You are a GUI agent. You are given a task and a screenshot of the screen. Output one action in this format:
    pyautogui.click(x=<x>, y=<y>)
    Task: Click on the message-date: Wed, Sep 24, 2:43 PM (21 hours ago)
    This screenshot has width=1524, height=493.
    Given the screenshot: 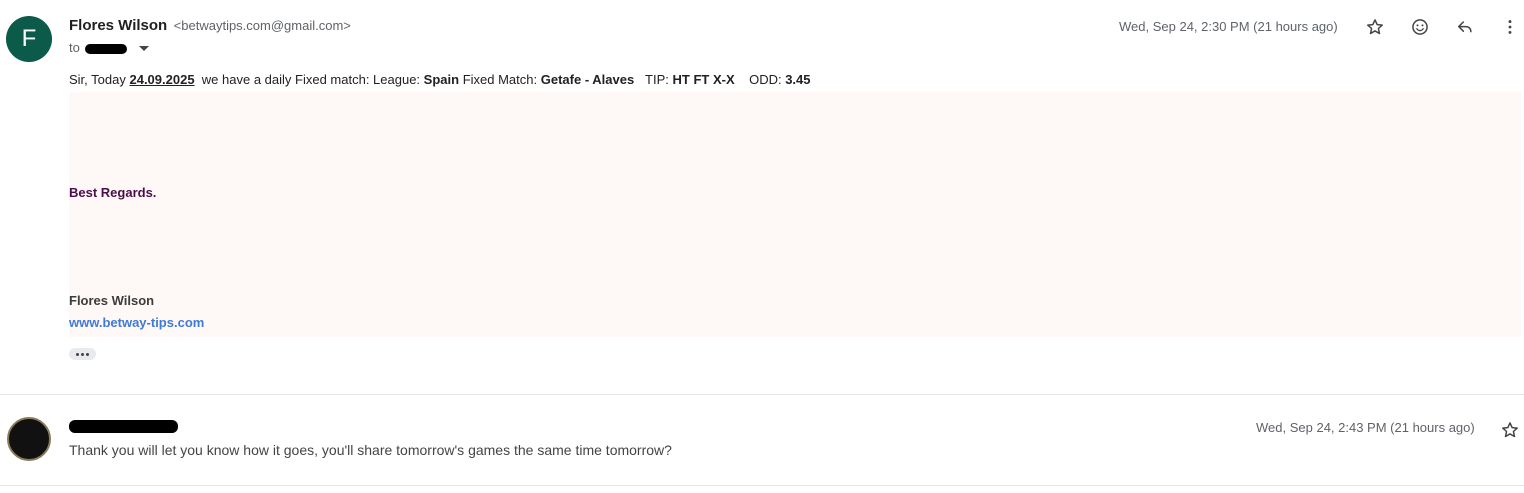 What is the action you would take?
    pyautogui.click(x=1365, y=427)
    